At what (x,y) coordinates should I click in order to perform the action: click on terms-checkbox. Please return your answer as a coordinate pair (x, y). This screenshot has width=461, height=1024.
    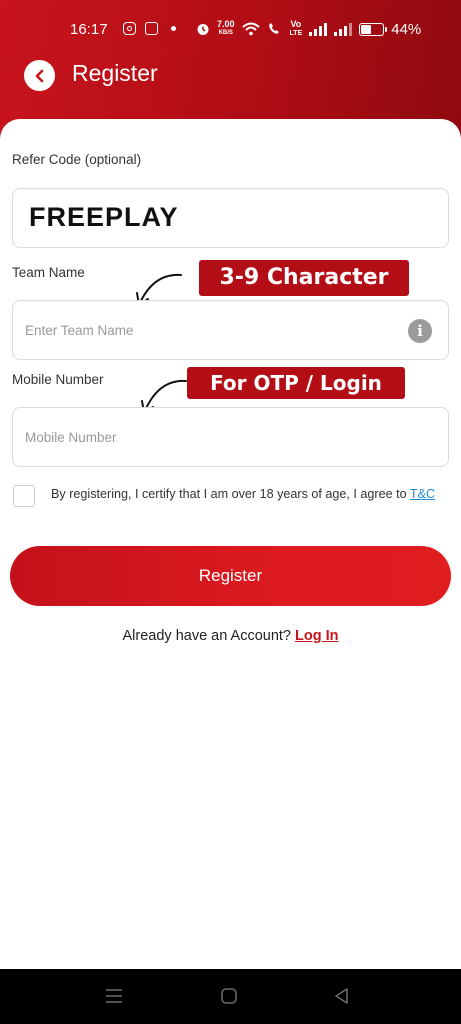
    Looking at the image, I should click on (24, 496).